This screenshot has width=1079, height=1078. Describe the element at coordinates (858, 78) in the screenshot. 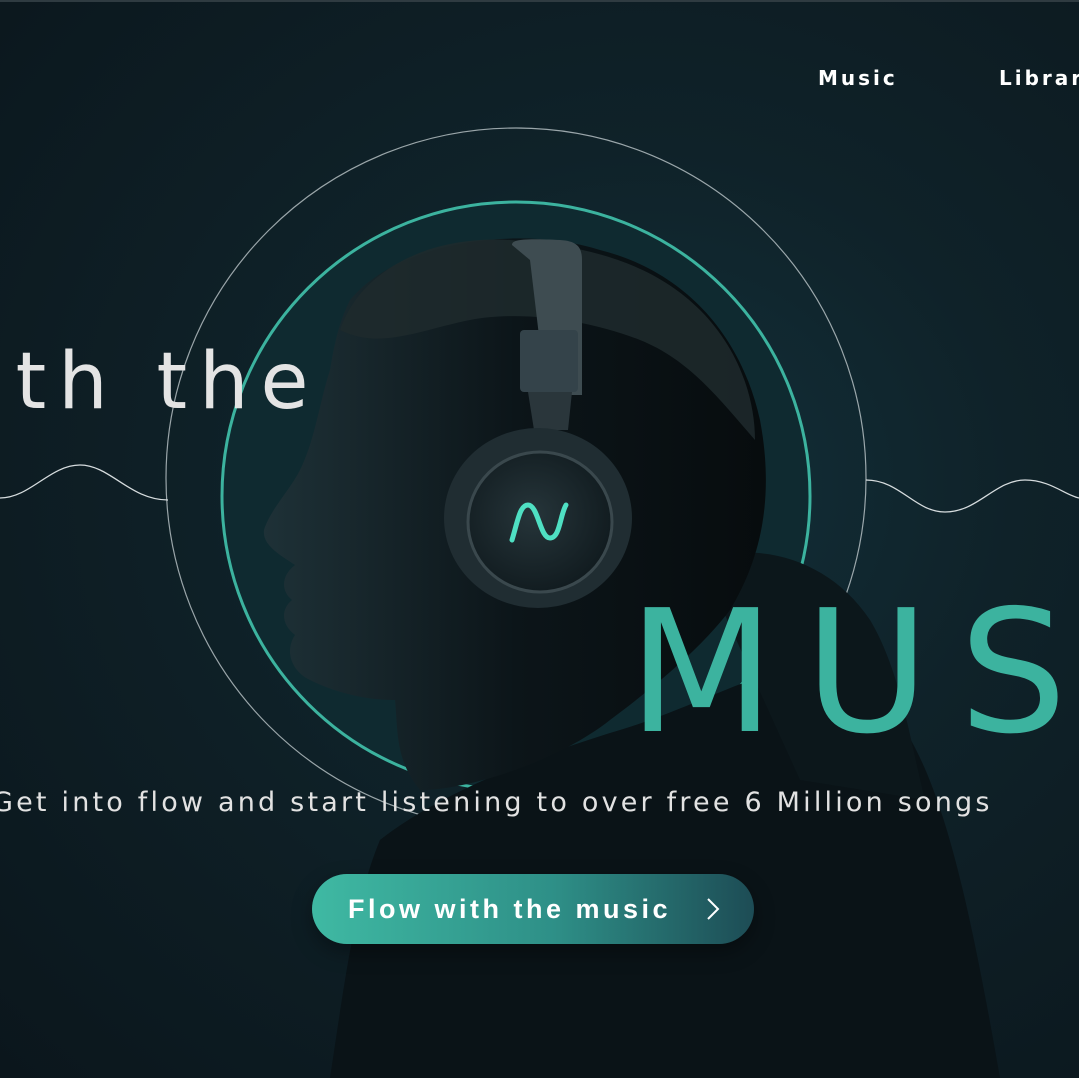

I see `nav-music-link: Music` at that location.